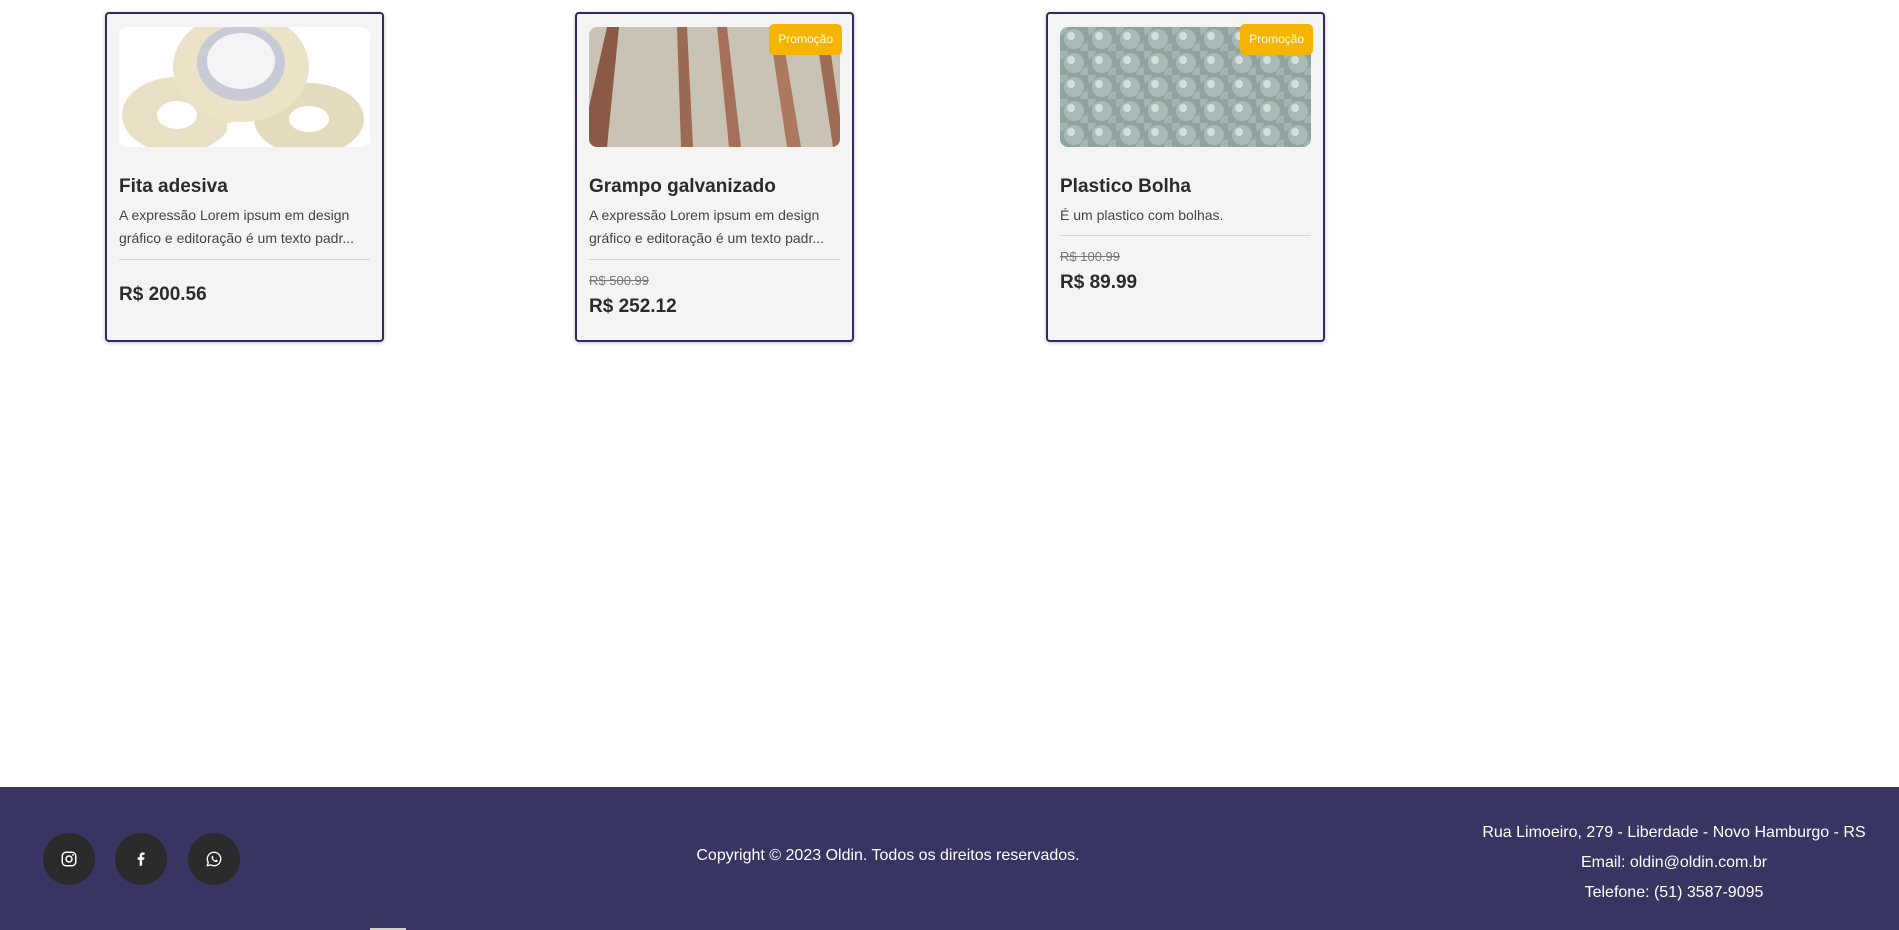  What do you see at coordinates (1142, 215) in the screenshot?
I see `product-description: É um plastico com bolhas.` at bounding box center [1142, 215].